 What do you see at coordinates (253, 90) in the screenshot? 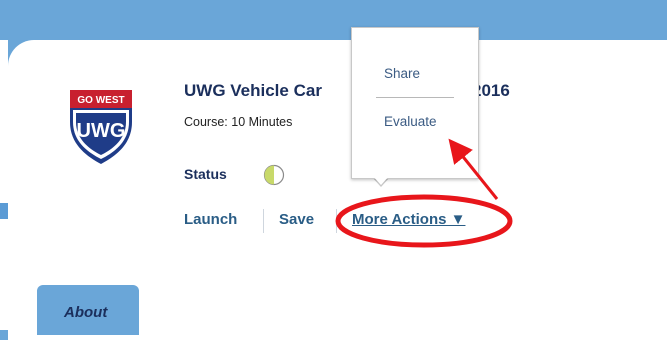
I see `course-title-start: UWG Vehicle Car` at bounding box center [253, 90].